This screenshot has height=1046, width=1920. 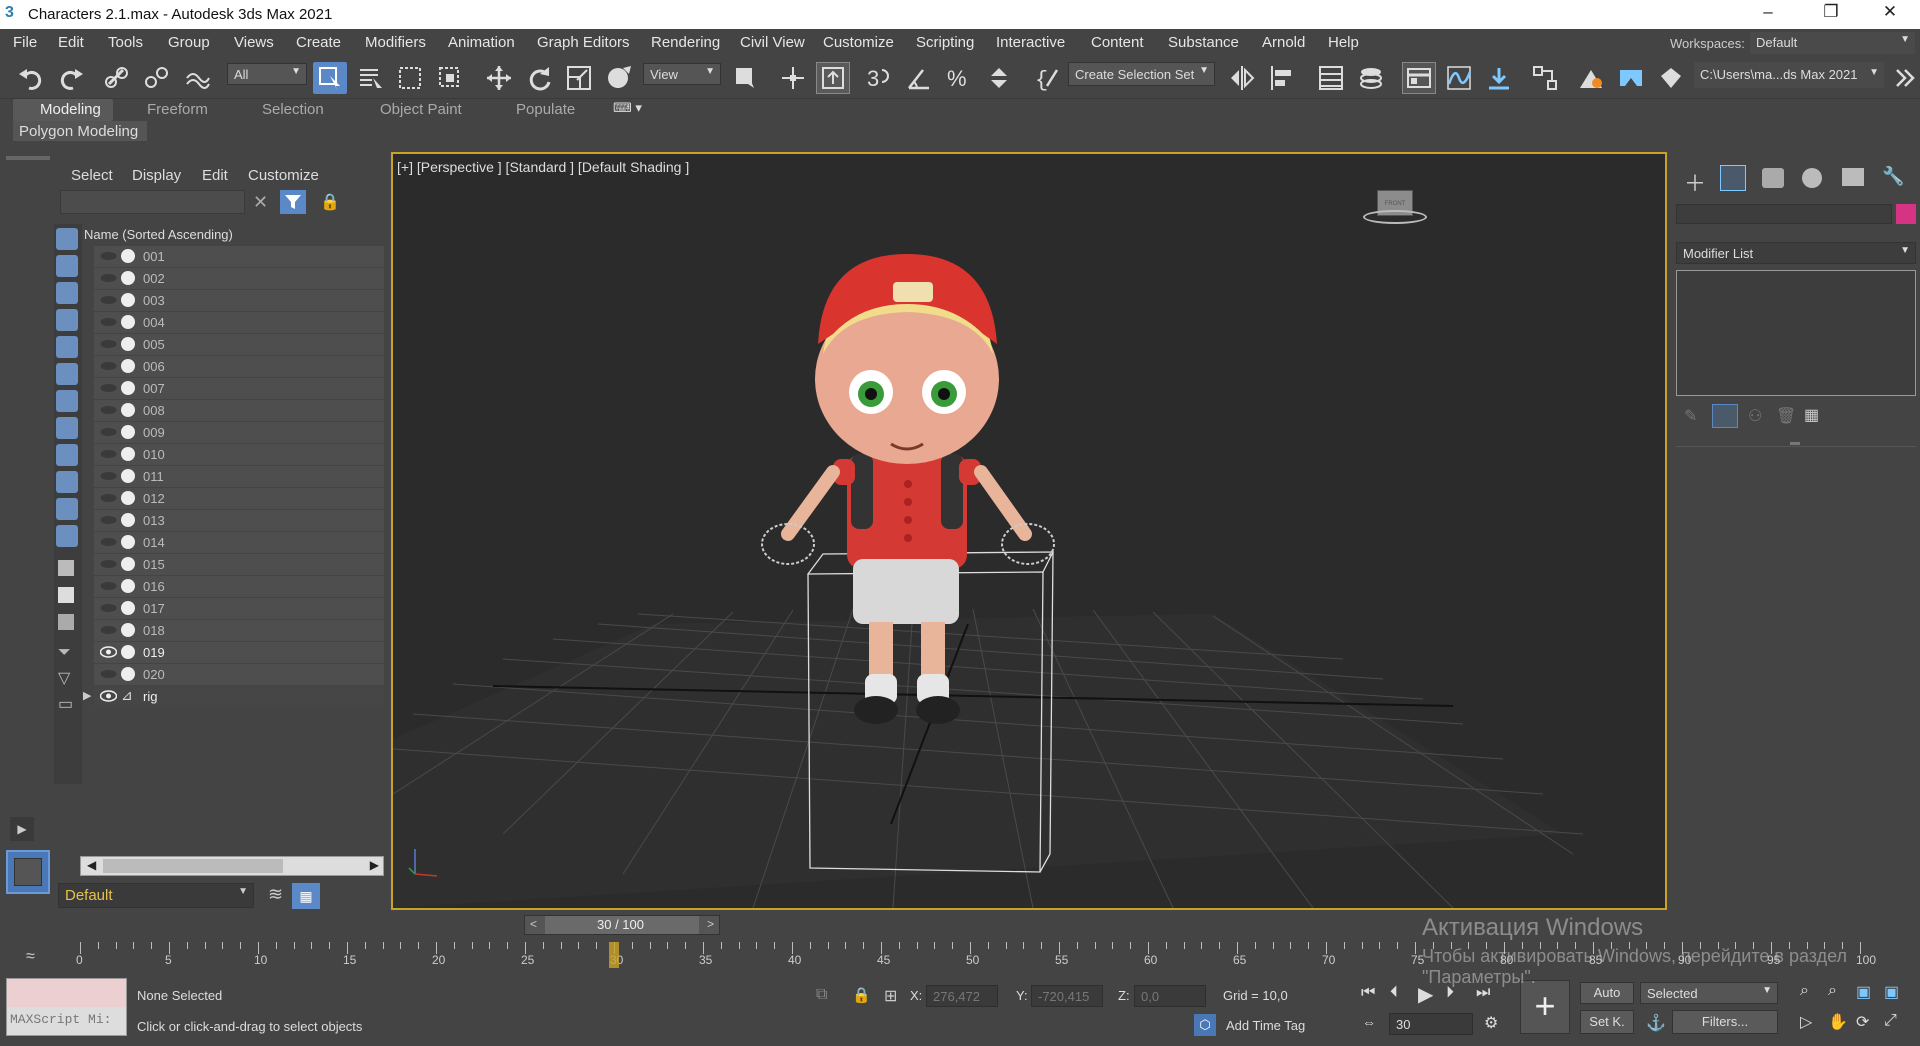 What do you see at coordinates (1265, 1025) in the screenshot?
I see `add-time-tag-label: Add Time Tag` at bounding box center [1265, 1025].